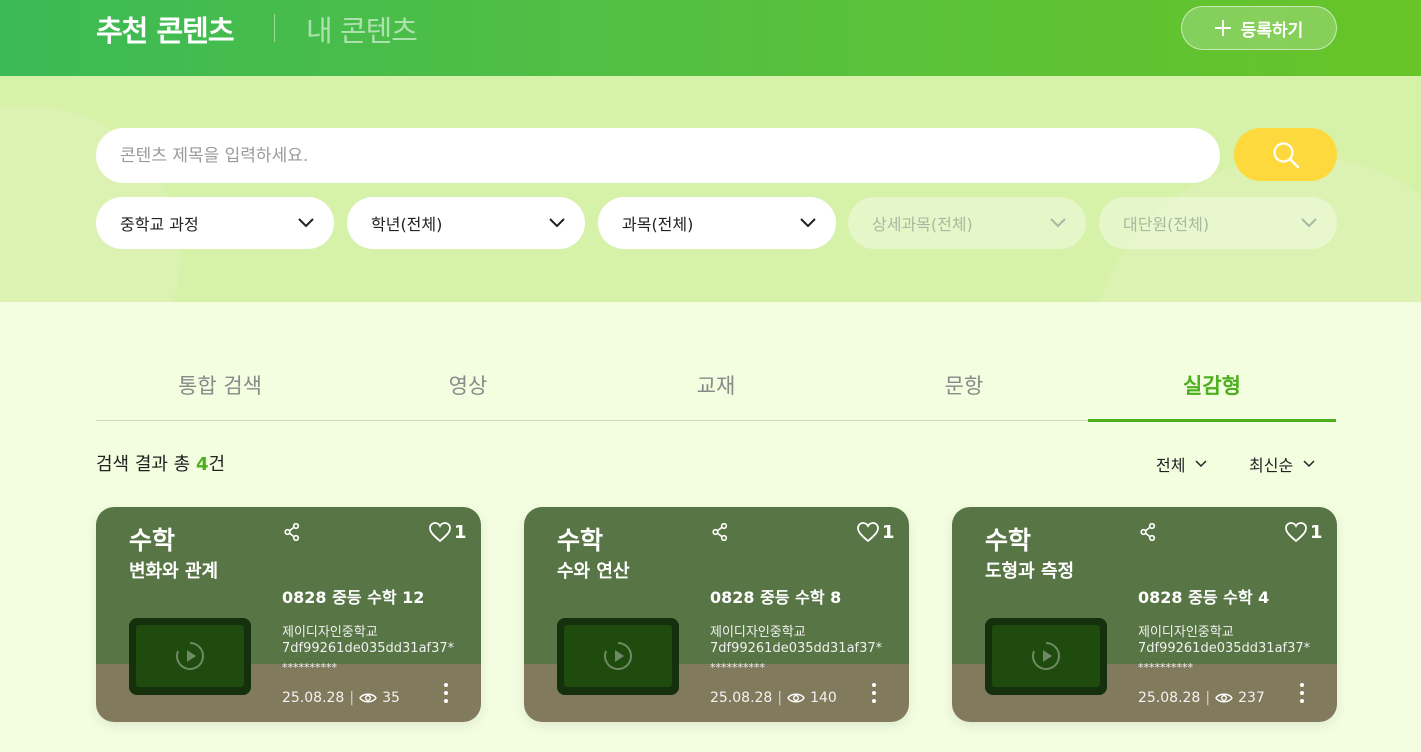 The height and width of the screenshot is (752, 1421). I want to click on nav-divider, so click(274, 28).